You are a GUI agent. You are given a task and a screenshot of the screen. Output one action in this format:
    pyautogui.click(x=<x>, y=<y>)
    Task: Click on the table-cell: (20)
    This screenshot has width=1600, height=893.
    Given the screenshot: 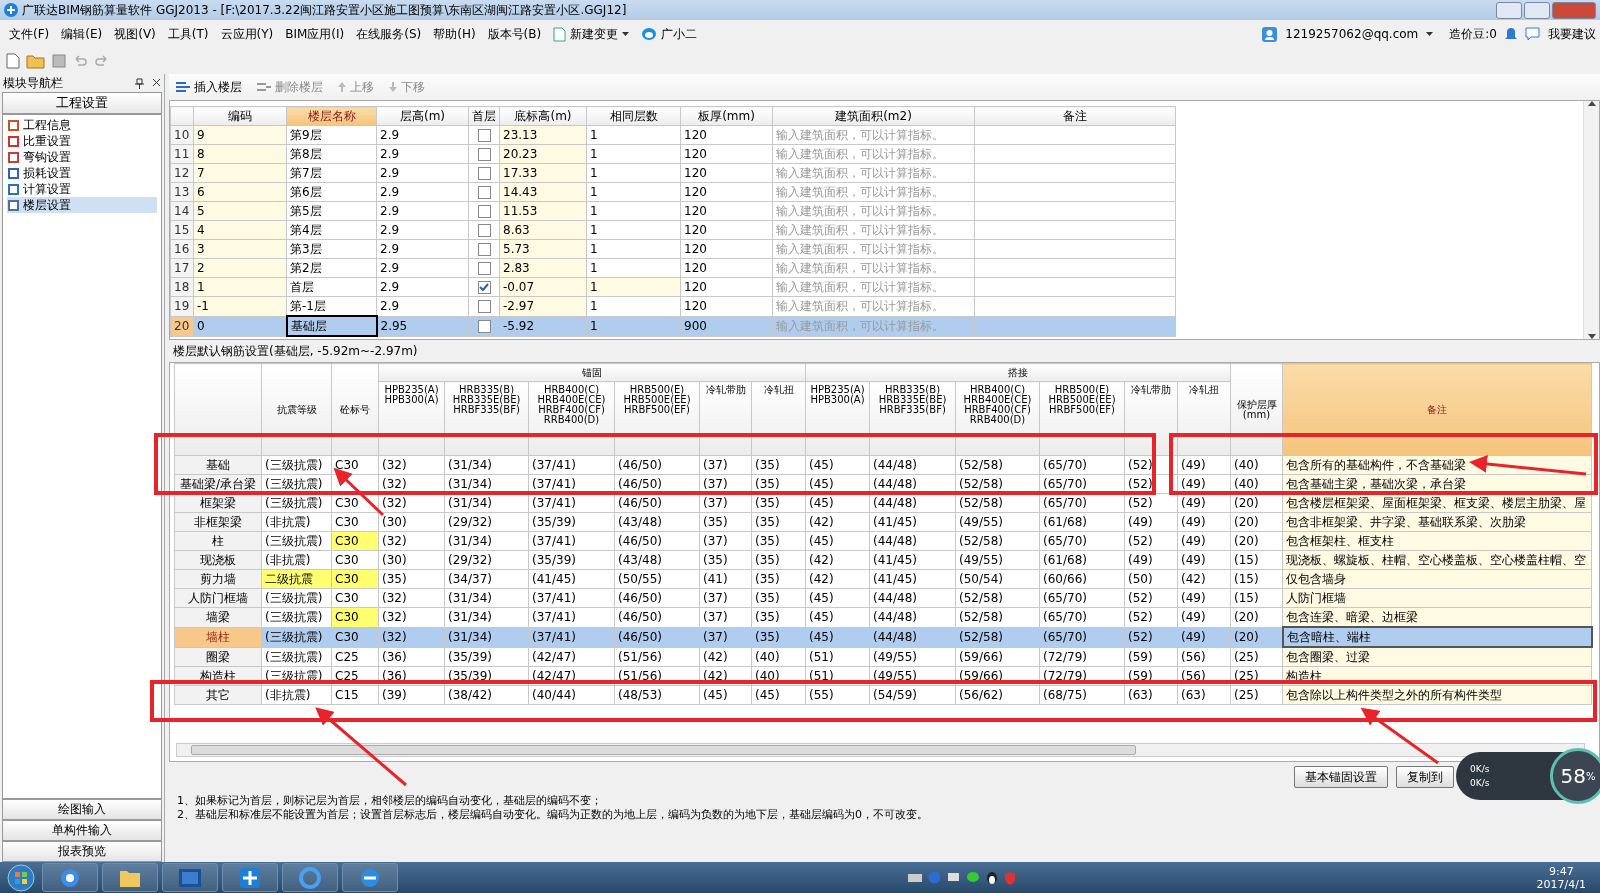 What is the action you would take?
    pyautogui.click(x=1256, y=503)
    